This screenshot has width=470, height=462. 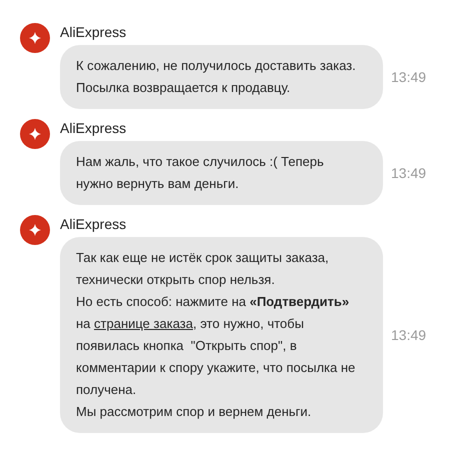 What do you see at coordinates (194, 412) in the screenshot?
I see `message-text: Мы рассмотрим спор и вернем деньги.` at bounding box center [194, 412].